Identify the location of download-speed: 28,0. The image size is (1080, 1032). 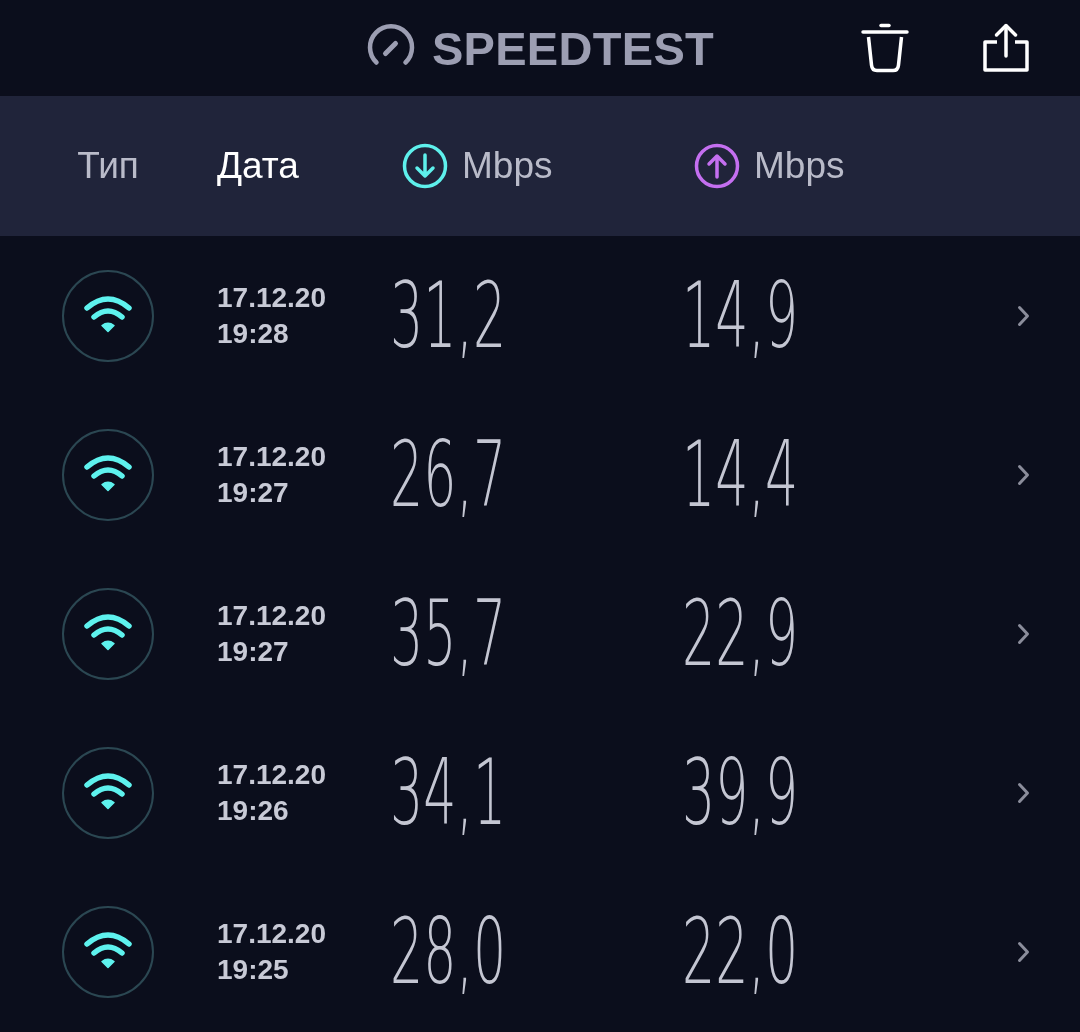
(448, 951).